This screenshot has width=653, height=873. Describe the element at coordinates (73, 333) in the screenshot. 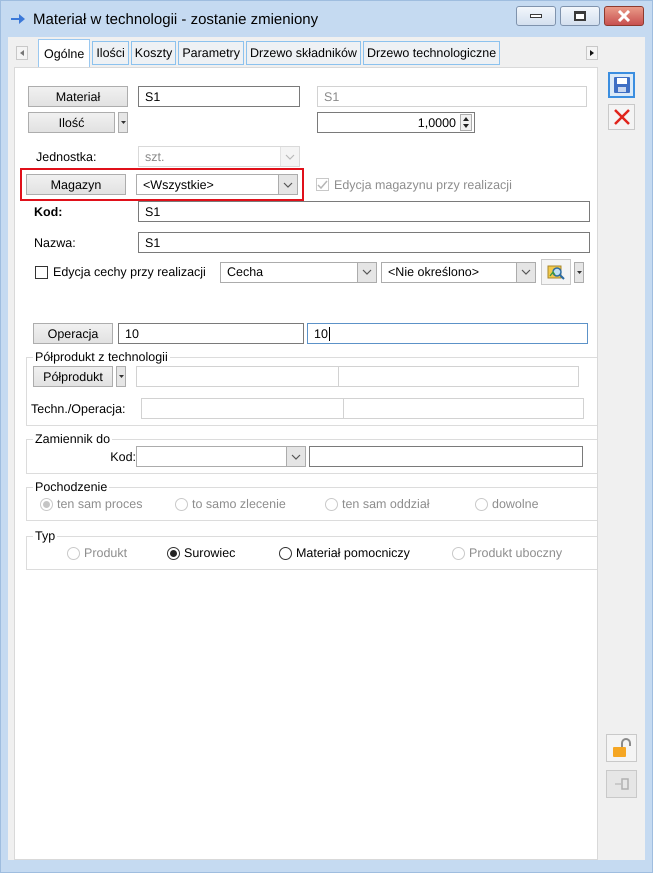

I see `operation-button: Operacja` at that location.